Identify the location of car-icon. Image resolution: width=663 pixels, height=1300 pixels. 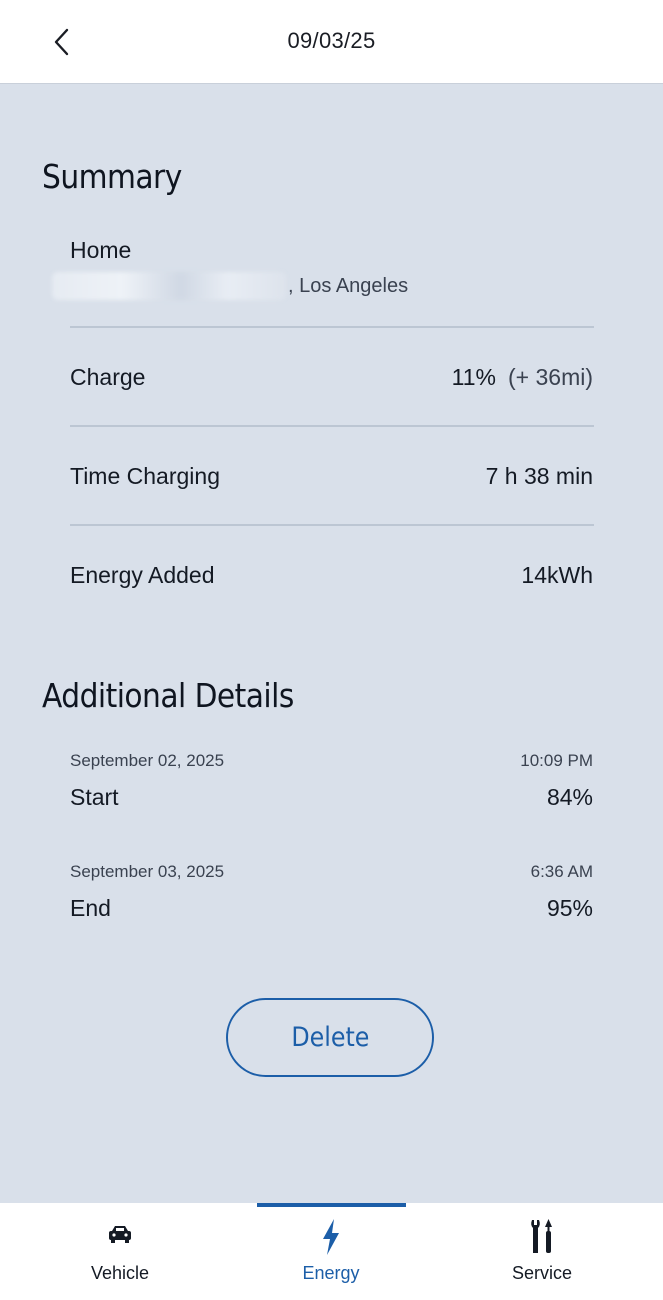
(120, 1234).